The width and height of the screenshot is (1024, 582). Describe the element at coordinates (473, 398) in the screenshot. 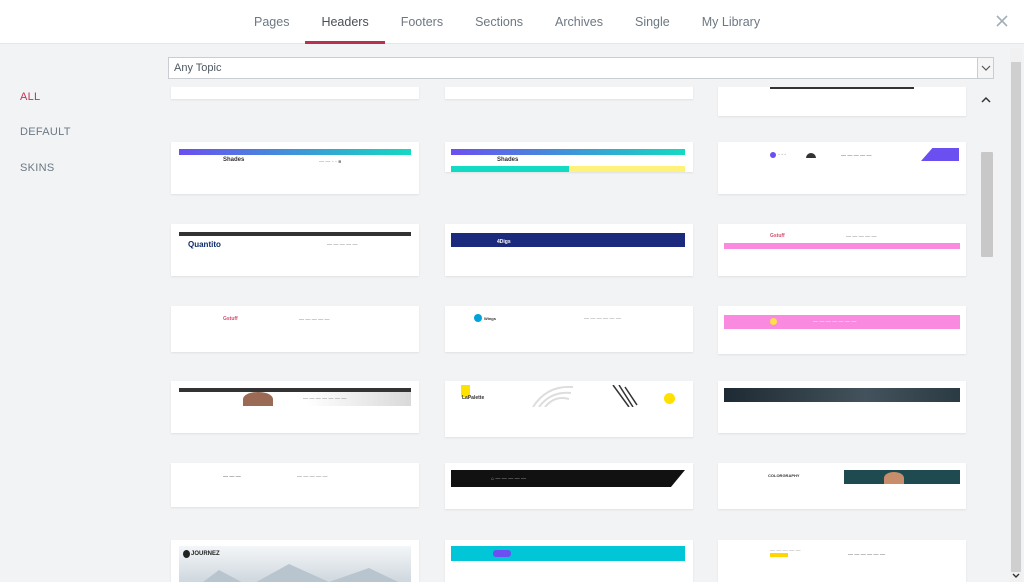

I see `card-logo: LaPalette` at that location.